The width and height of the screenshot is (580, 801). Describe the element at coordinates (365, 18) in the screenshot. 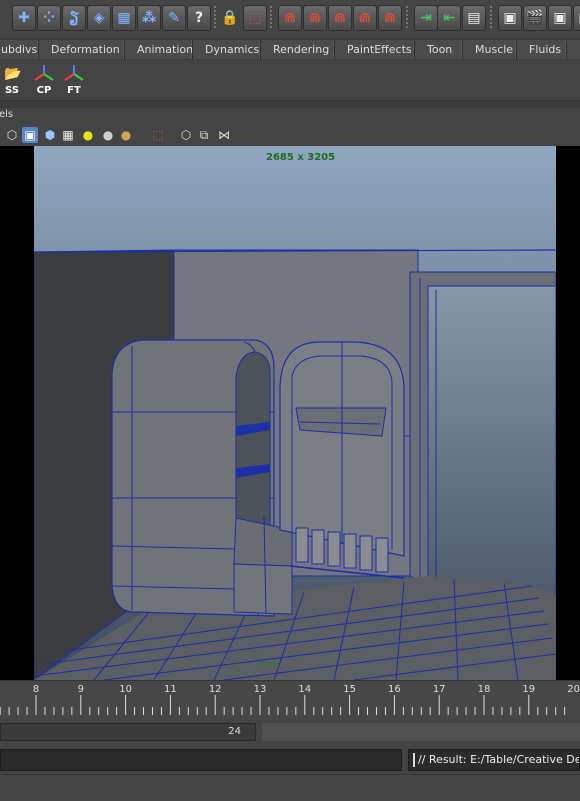

I see `magnet-plane-icon: ⋒` at that location.